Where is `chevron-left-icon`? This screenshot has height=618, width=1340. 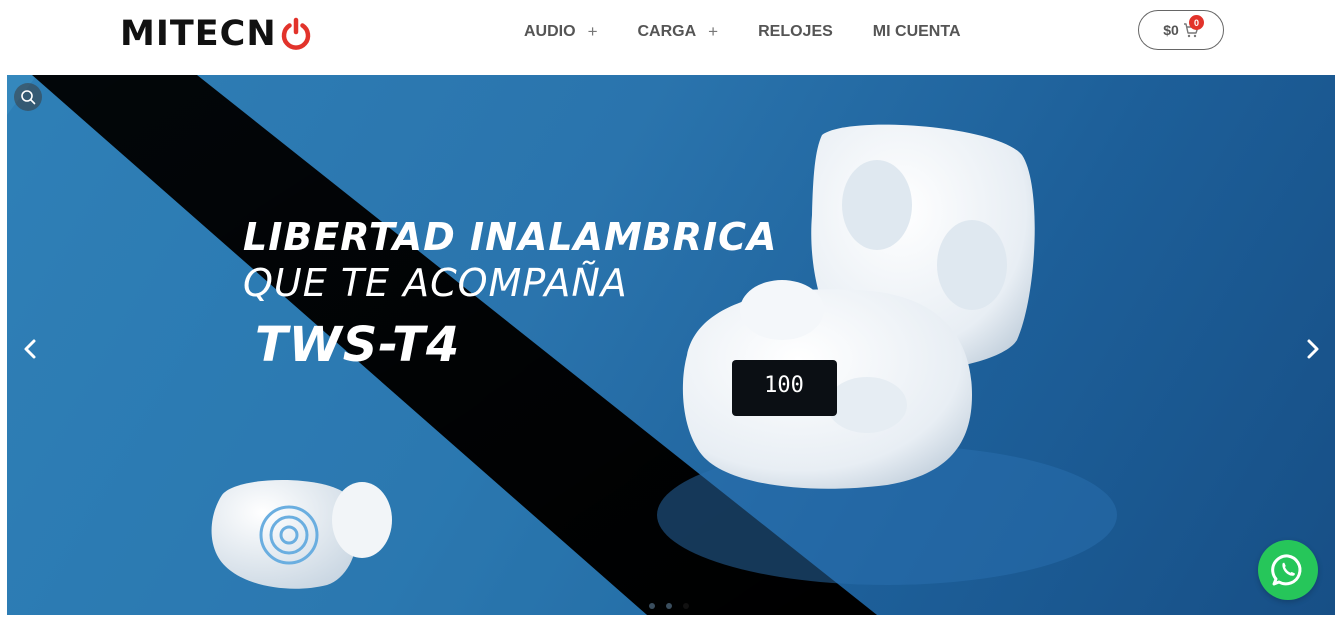
chevron-left-icon is located at coordinates (30, 349).